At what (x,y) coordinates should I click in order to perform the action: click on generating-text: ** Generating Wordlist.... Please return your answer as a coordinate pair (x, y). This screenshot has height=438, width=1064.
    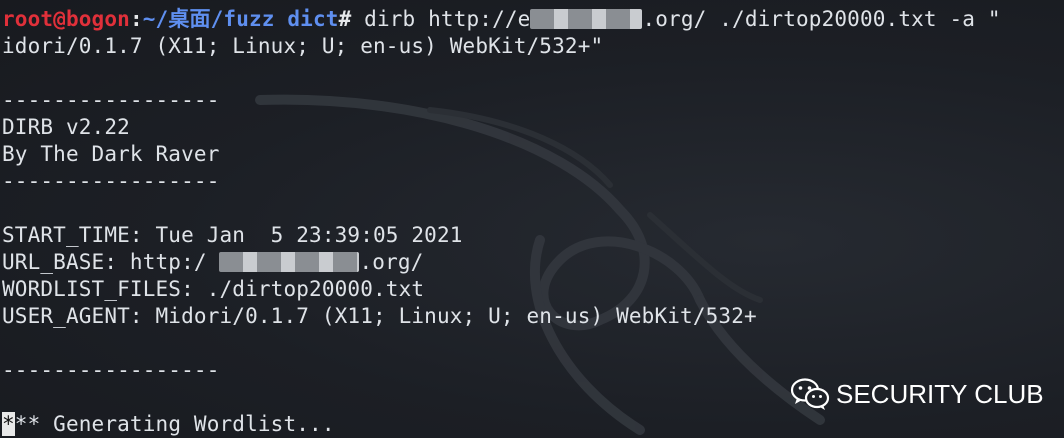
    Looking at the image, I should click on (174, 424).